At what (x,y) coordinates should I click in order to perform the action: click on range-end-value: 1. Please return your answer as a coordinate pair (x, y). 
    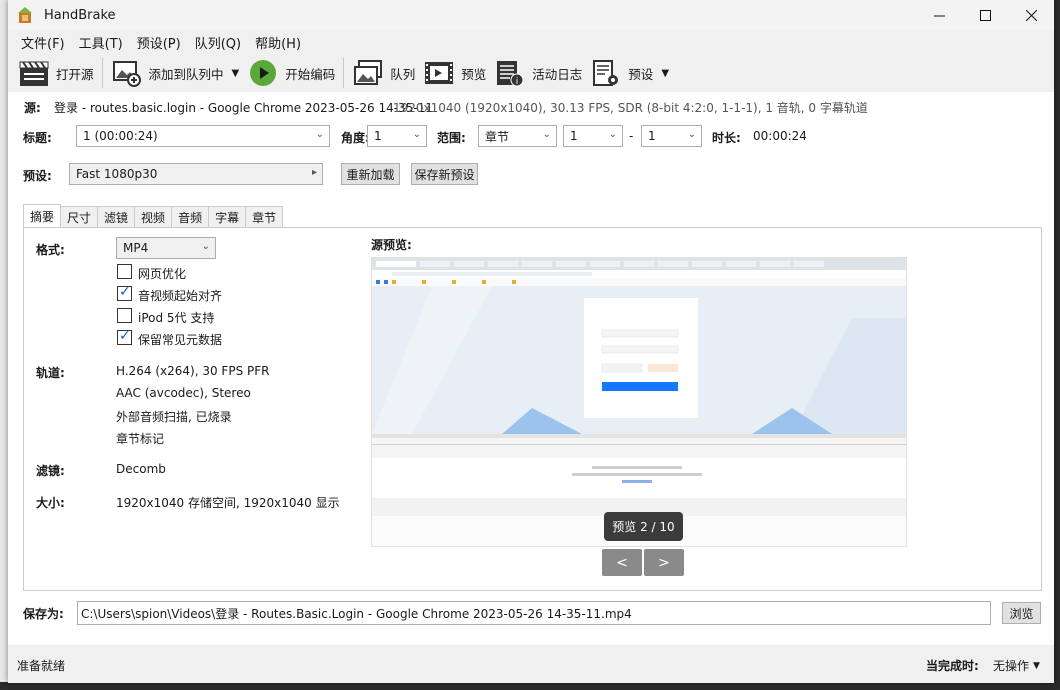
    Looking at the image, I should click on (652, 136).